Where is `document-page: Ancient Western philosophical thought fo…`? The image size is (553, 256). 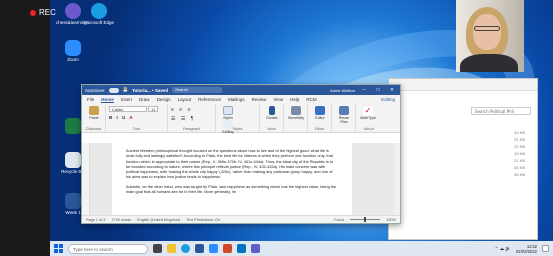
document-page: Ancient Western philosophical thought fo… is located at coordinates (232, 179).